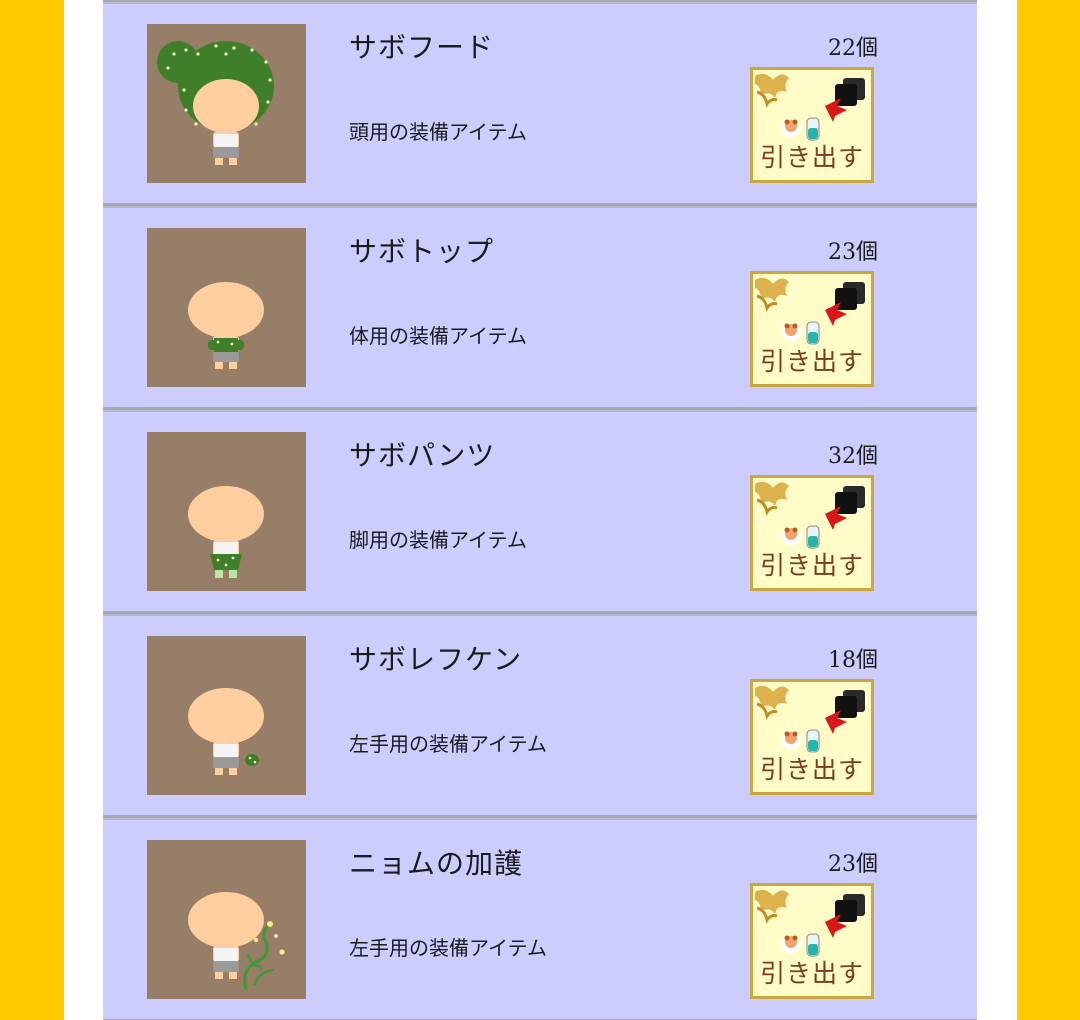 This screenshot has width=1080, height=1020. I want to click on item-count: 18個, so click(853, 660).